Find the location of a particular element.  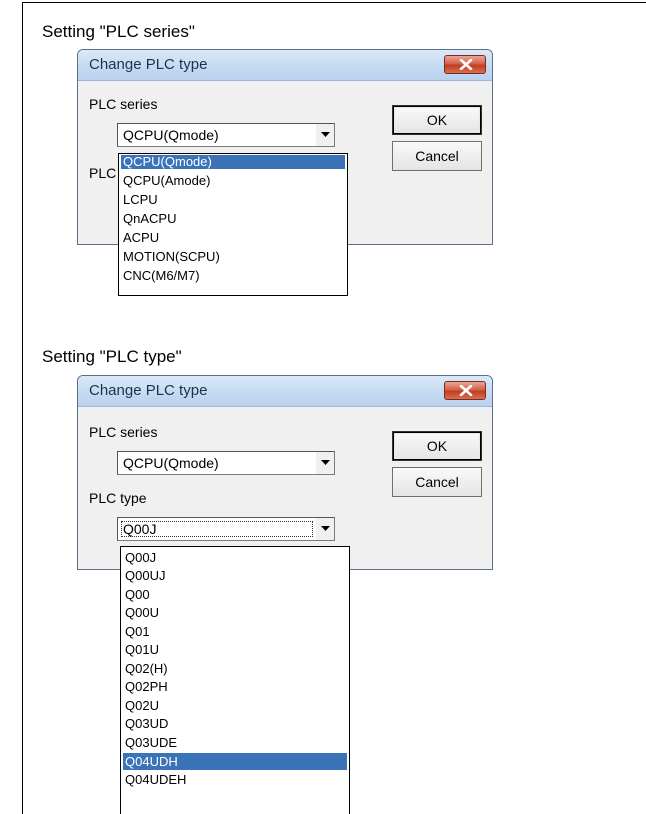

plc-type-value: Q00J is located at coordinates (140, 529).